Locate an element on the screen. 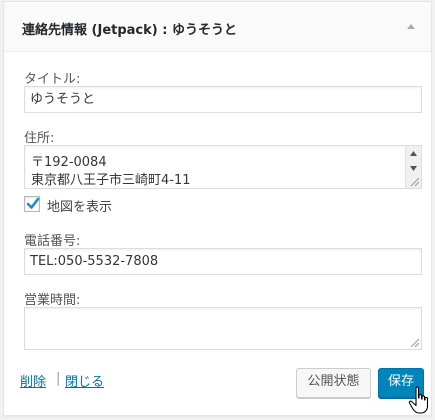 Image resolution: width=435 pixels, height=420 pixels. arrow-up-icon is located at coordinates (411, 26).